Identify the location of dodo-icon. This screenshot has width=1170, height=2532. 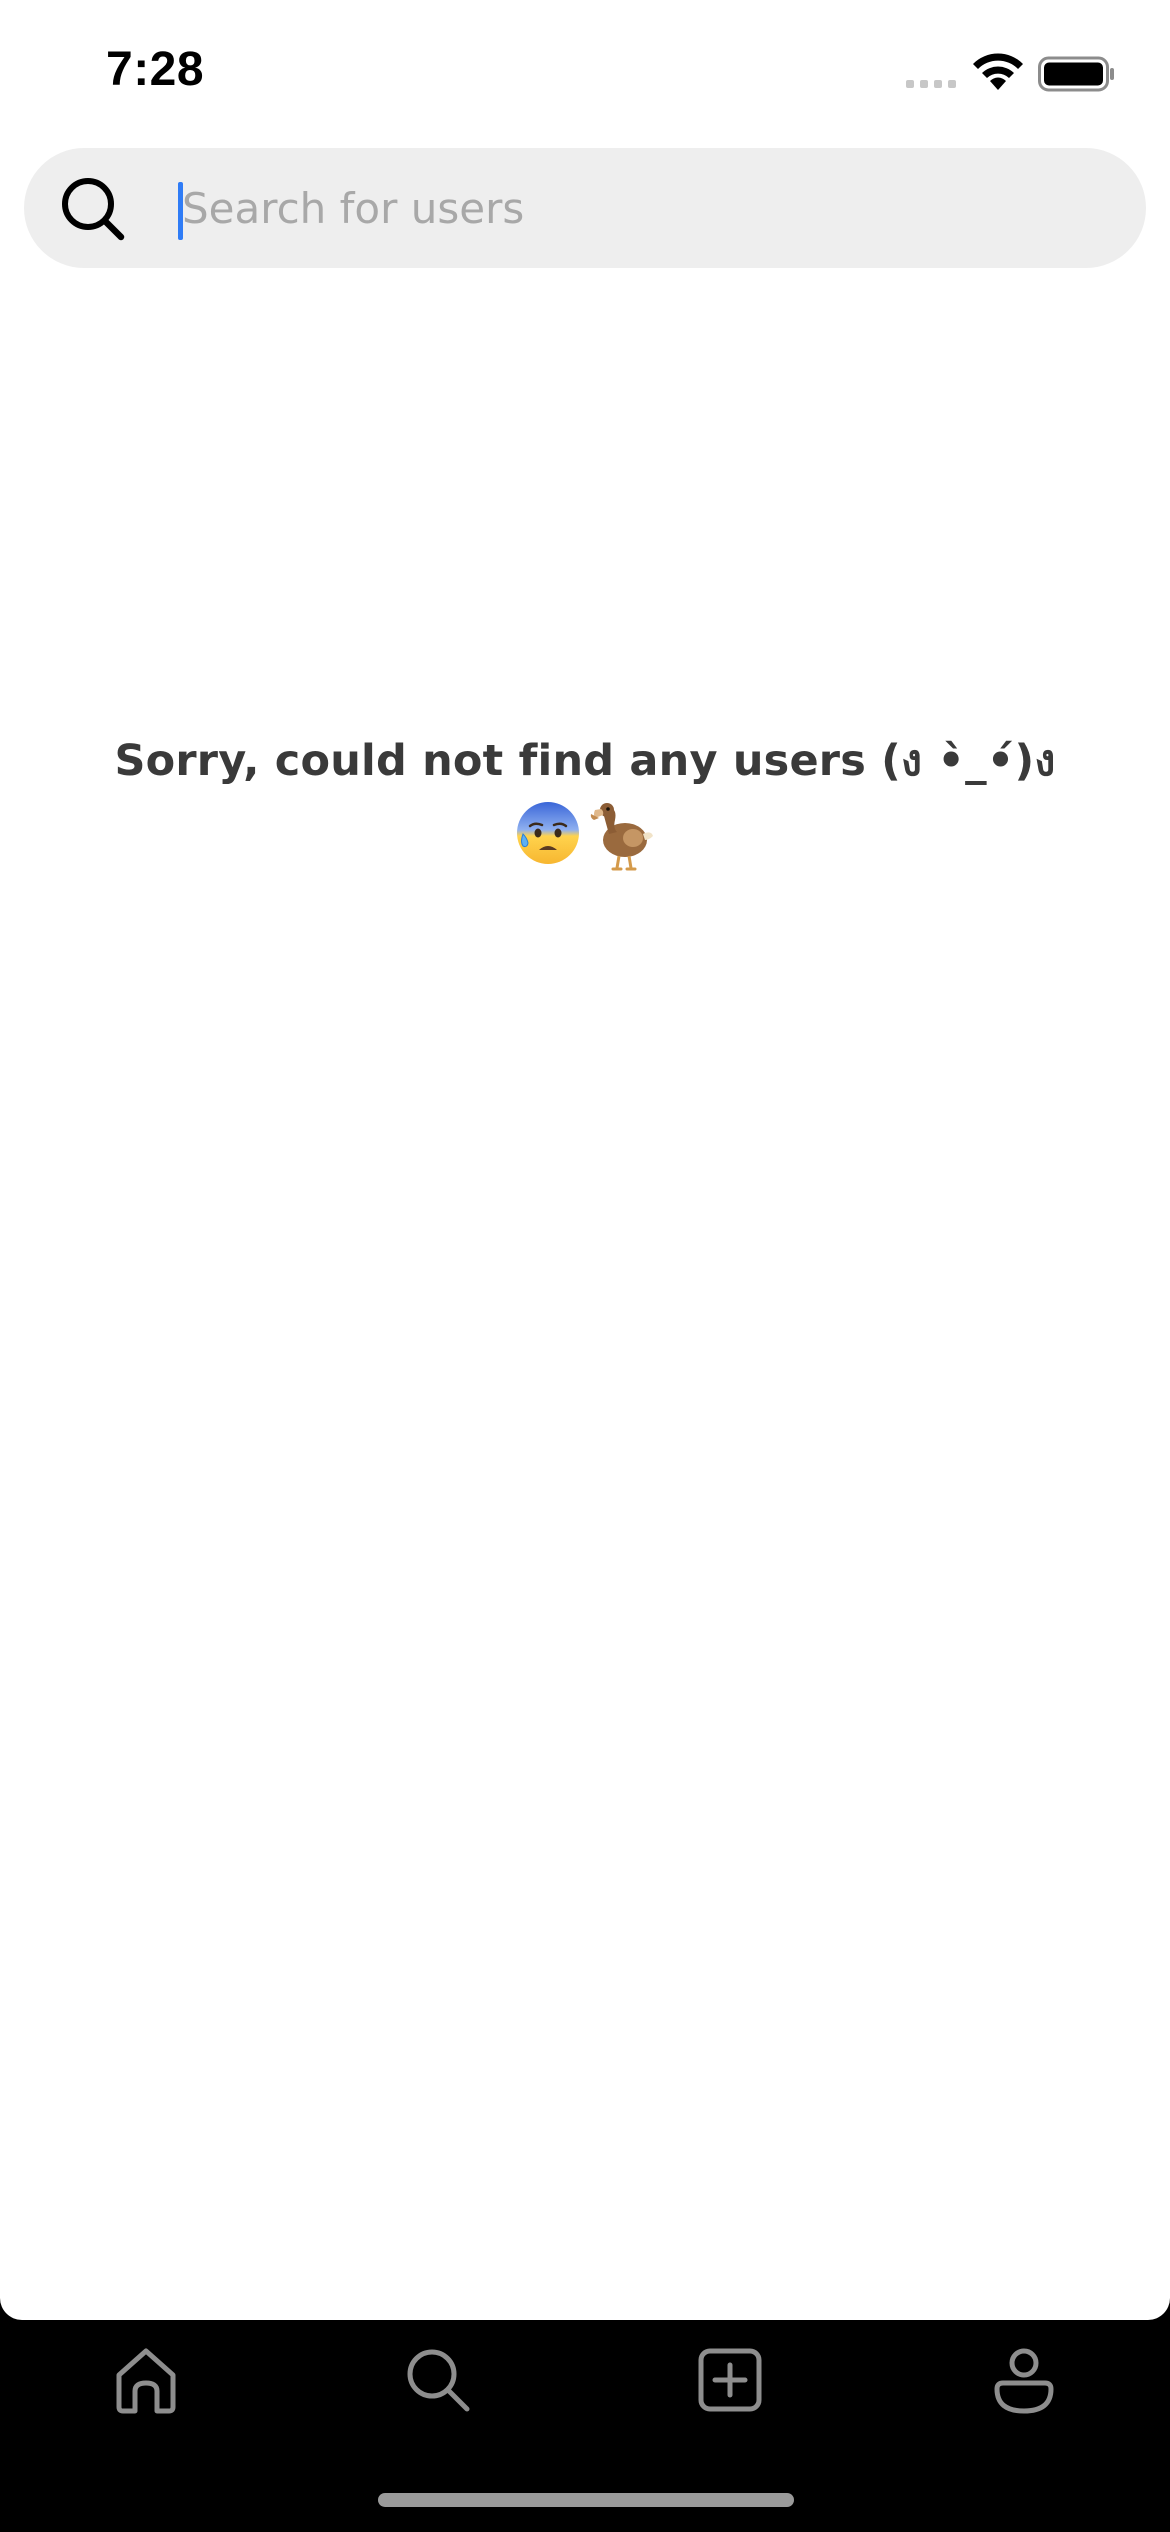
(621, 837).